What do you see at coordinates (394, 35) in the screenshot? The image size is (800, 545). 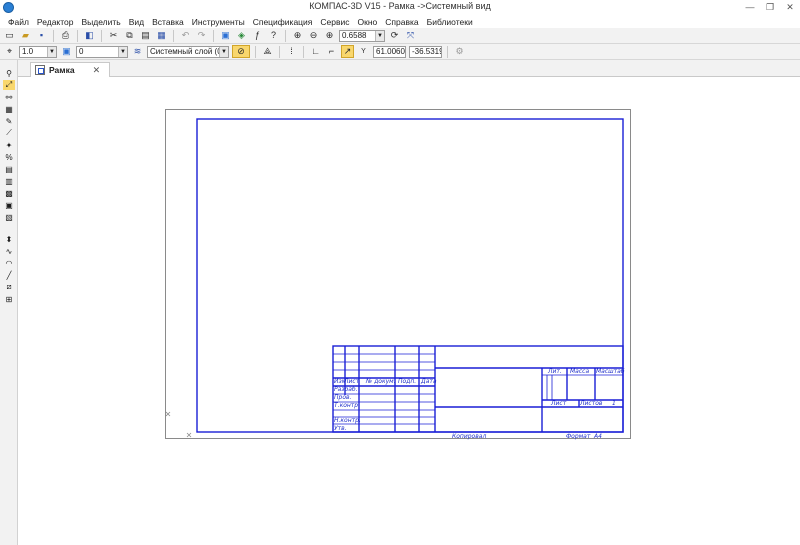 I see `refresh-icon: ⟳` at bounding box center [394, 35].